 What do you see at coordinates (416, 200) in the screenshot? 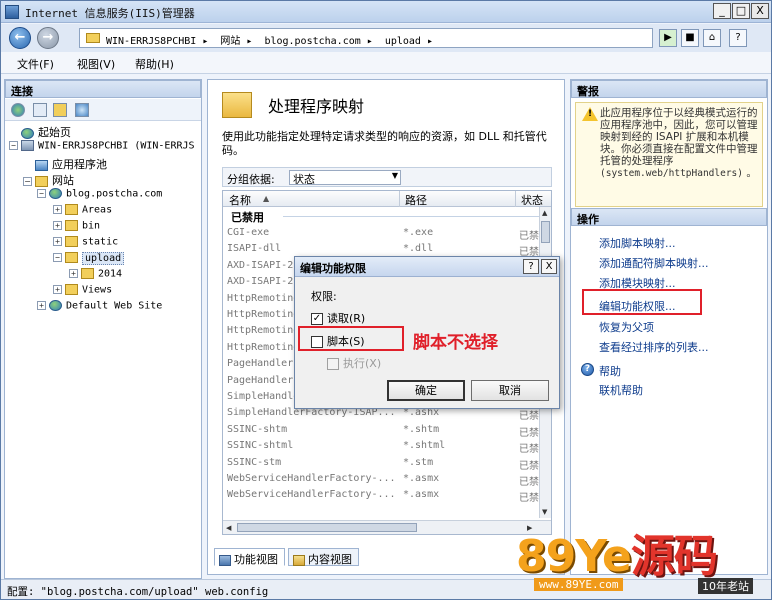
I see `column-path: 路径` at bounding box center [416, 200].